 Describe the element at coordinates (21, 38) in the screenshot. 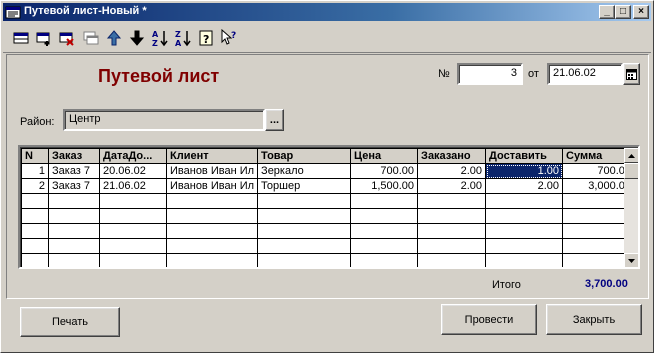

I see `new-row-button` at that location.